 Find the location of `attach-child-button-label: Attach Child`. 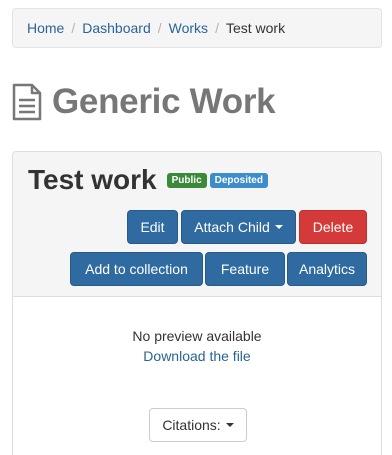

attach-child-button-label: Attach Child is located at coordinates (232, 227).